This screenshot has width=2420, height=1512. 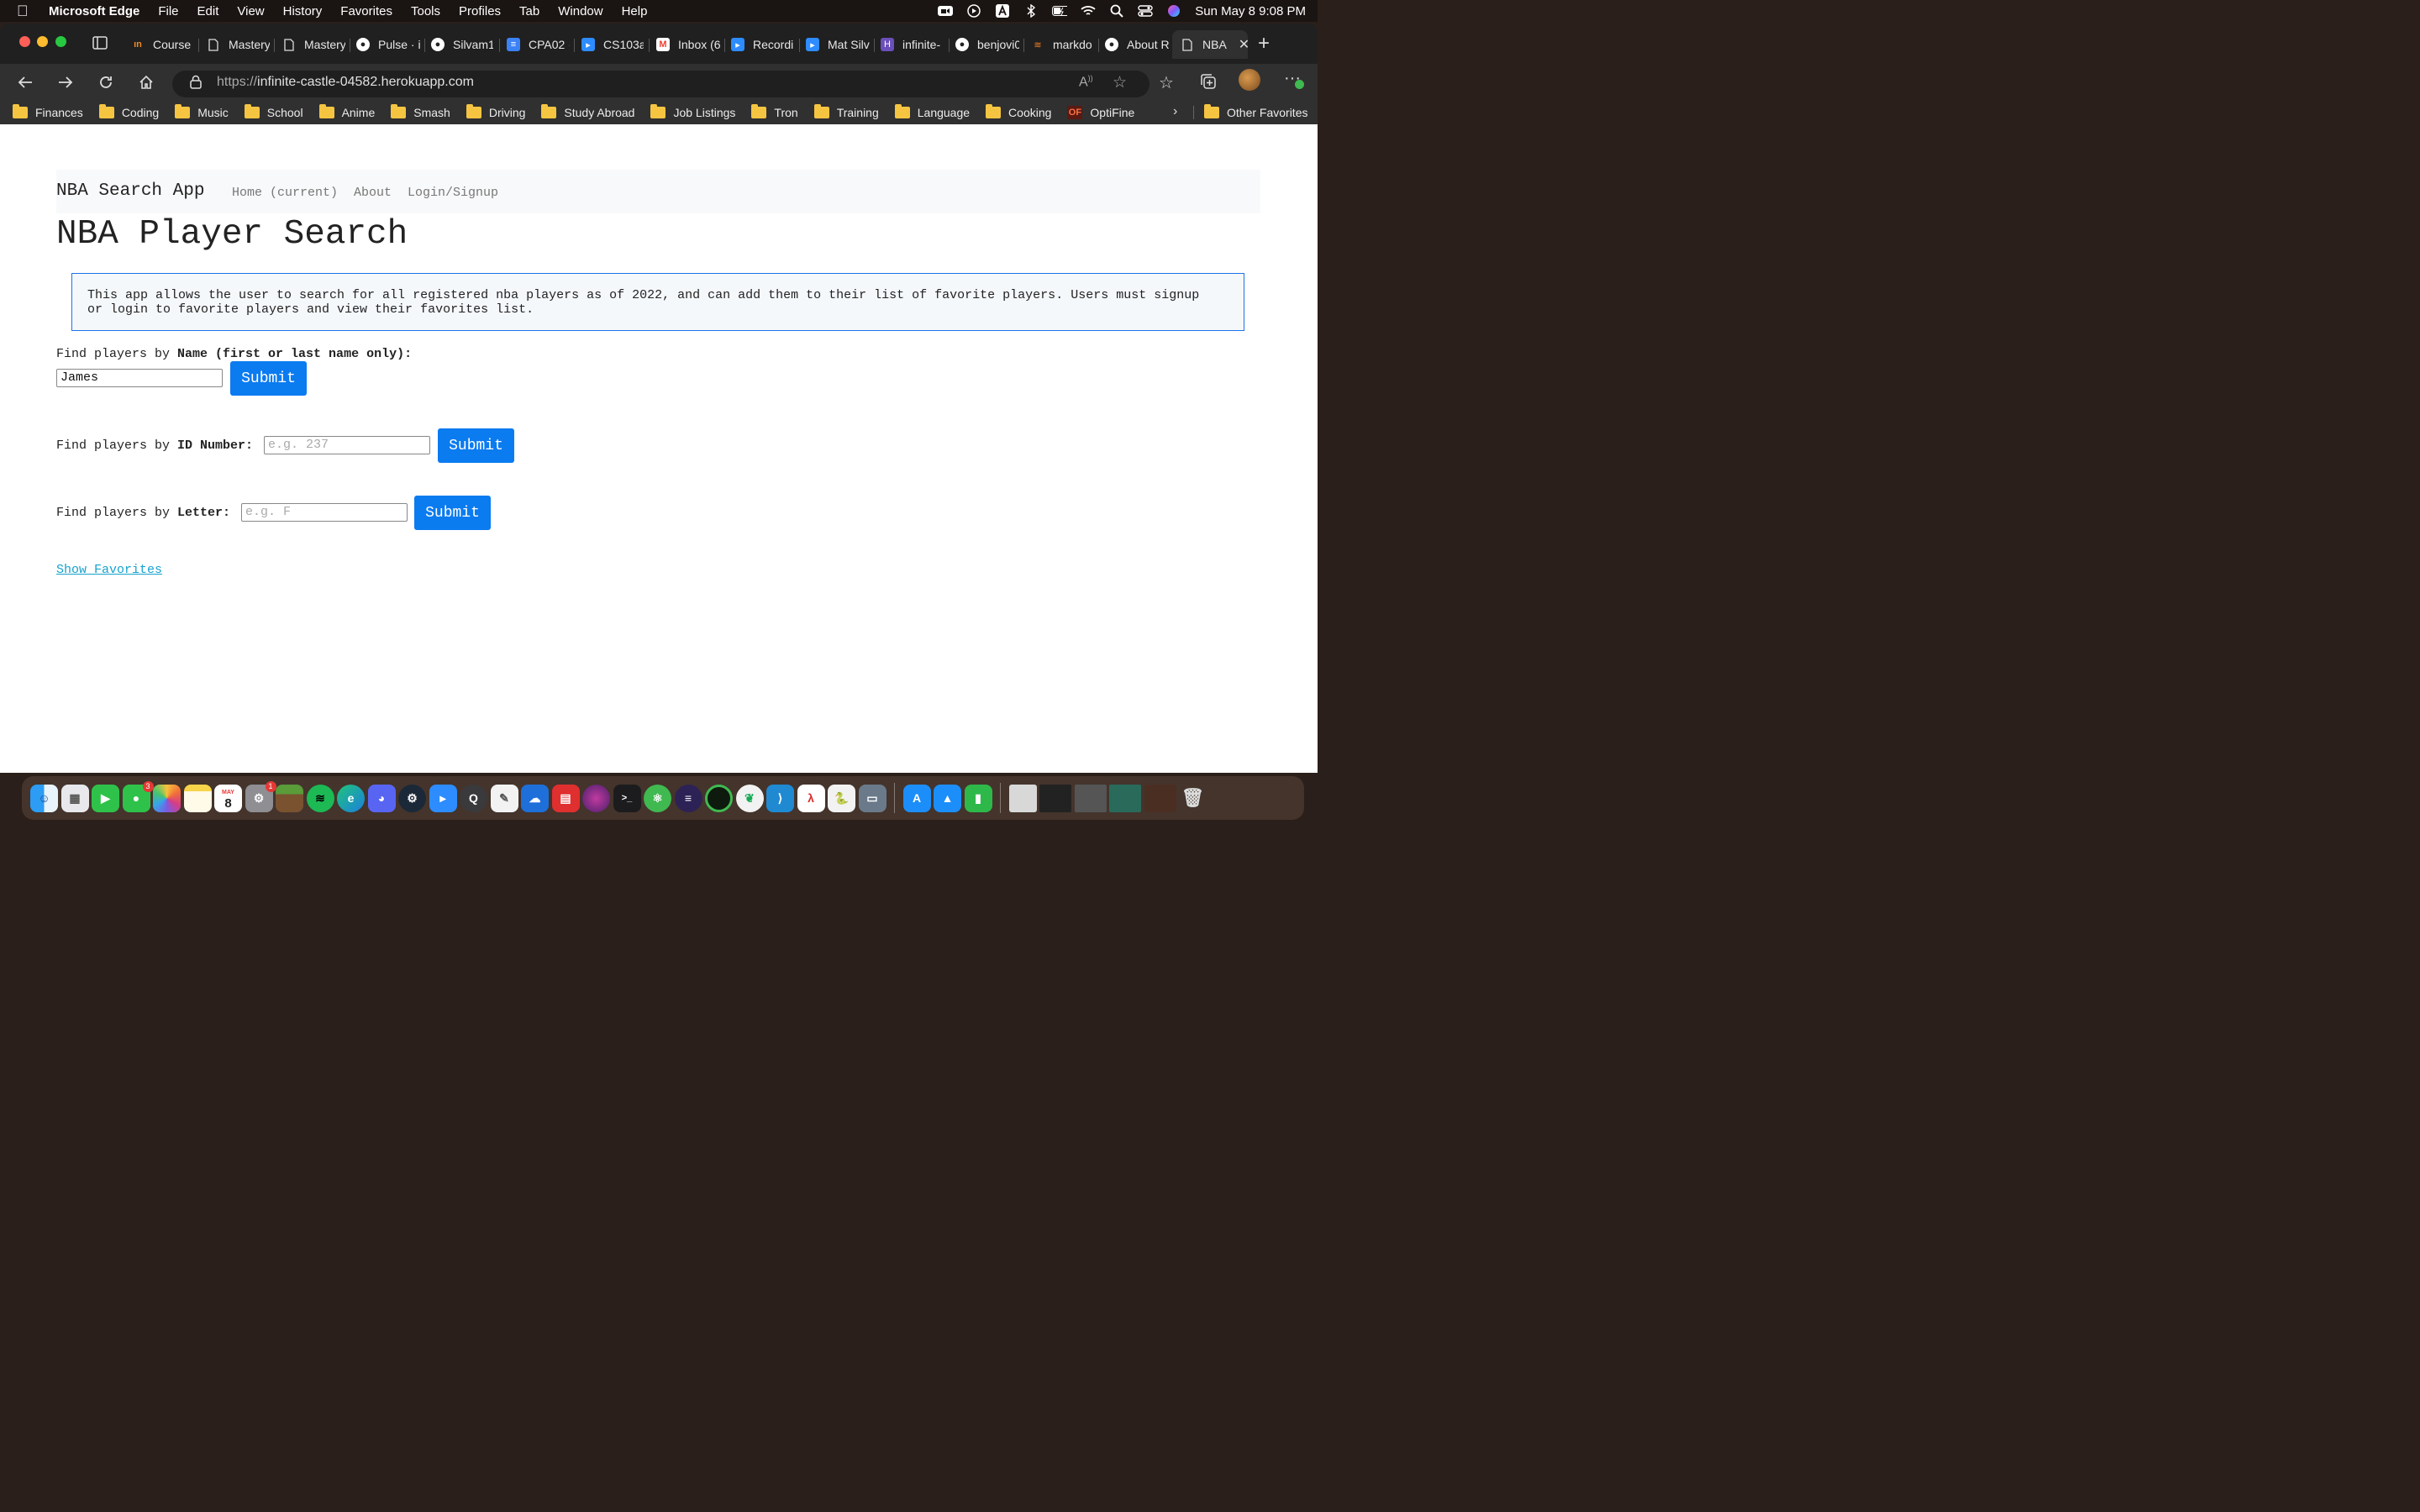 I want to click on mongodb-icon: ❦, so click(x=749, y=798).